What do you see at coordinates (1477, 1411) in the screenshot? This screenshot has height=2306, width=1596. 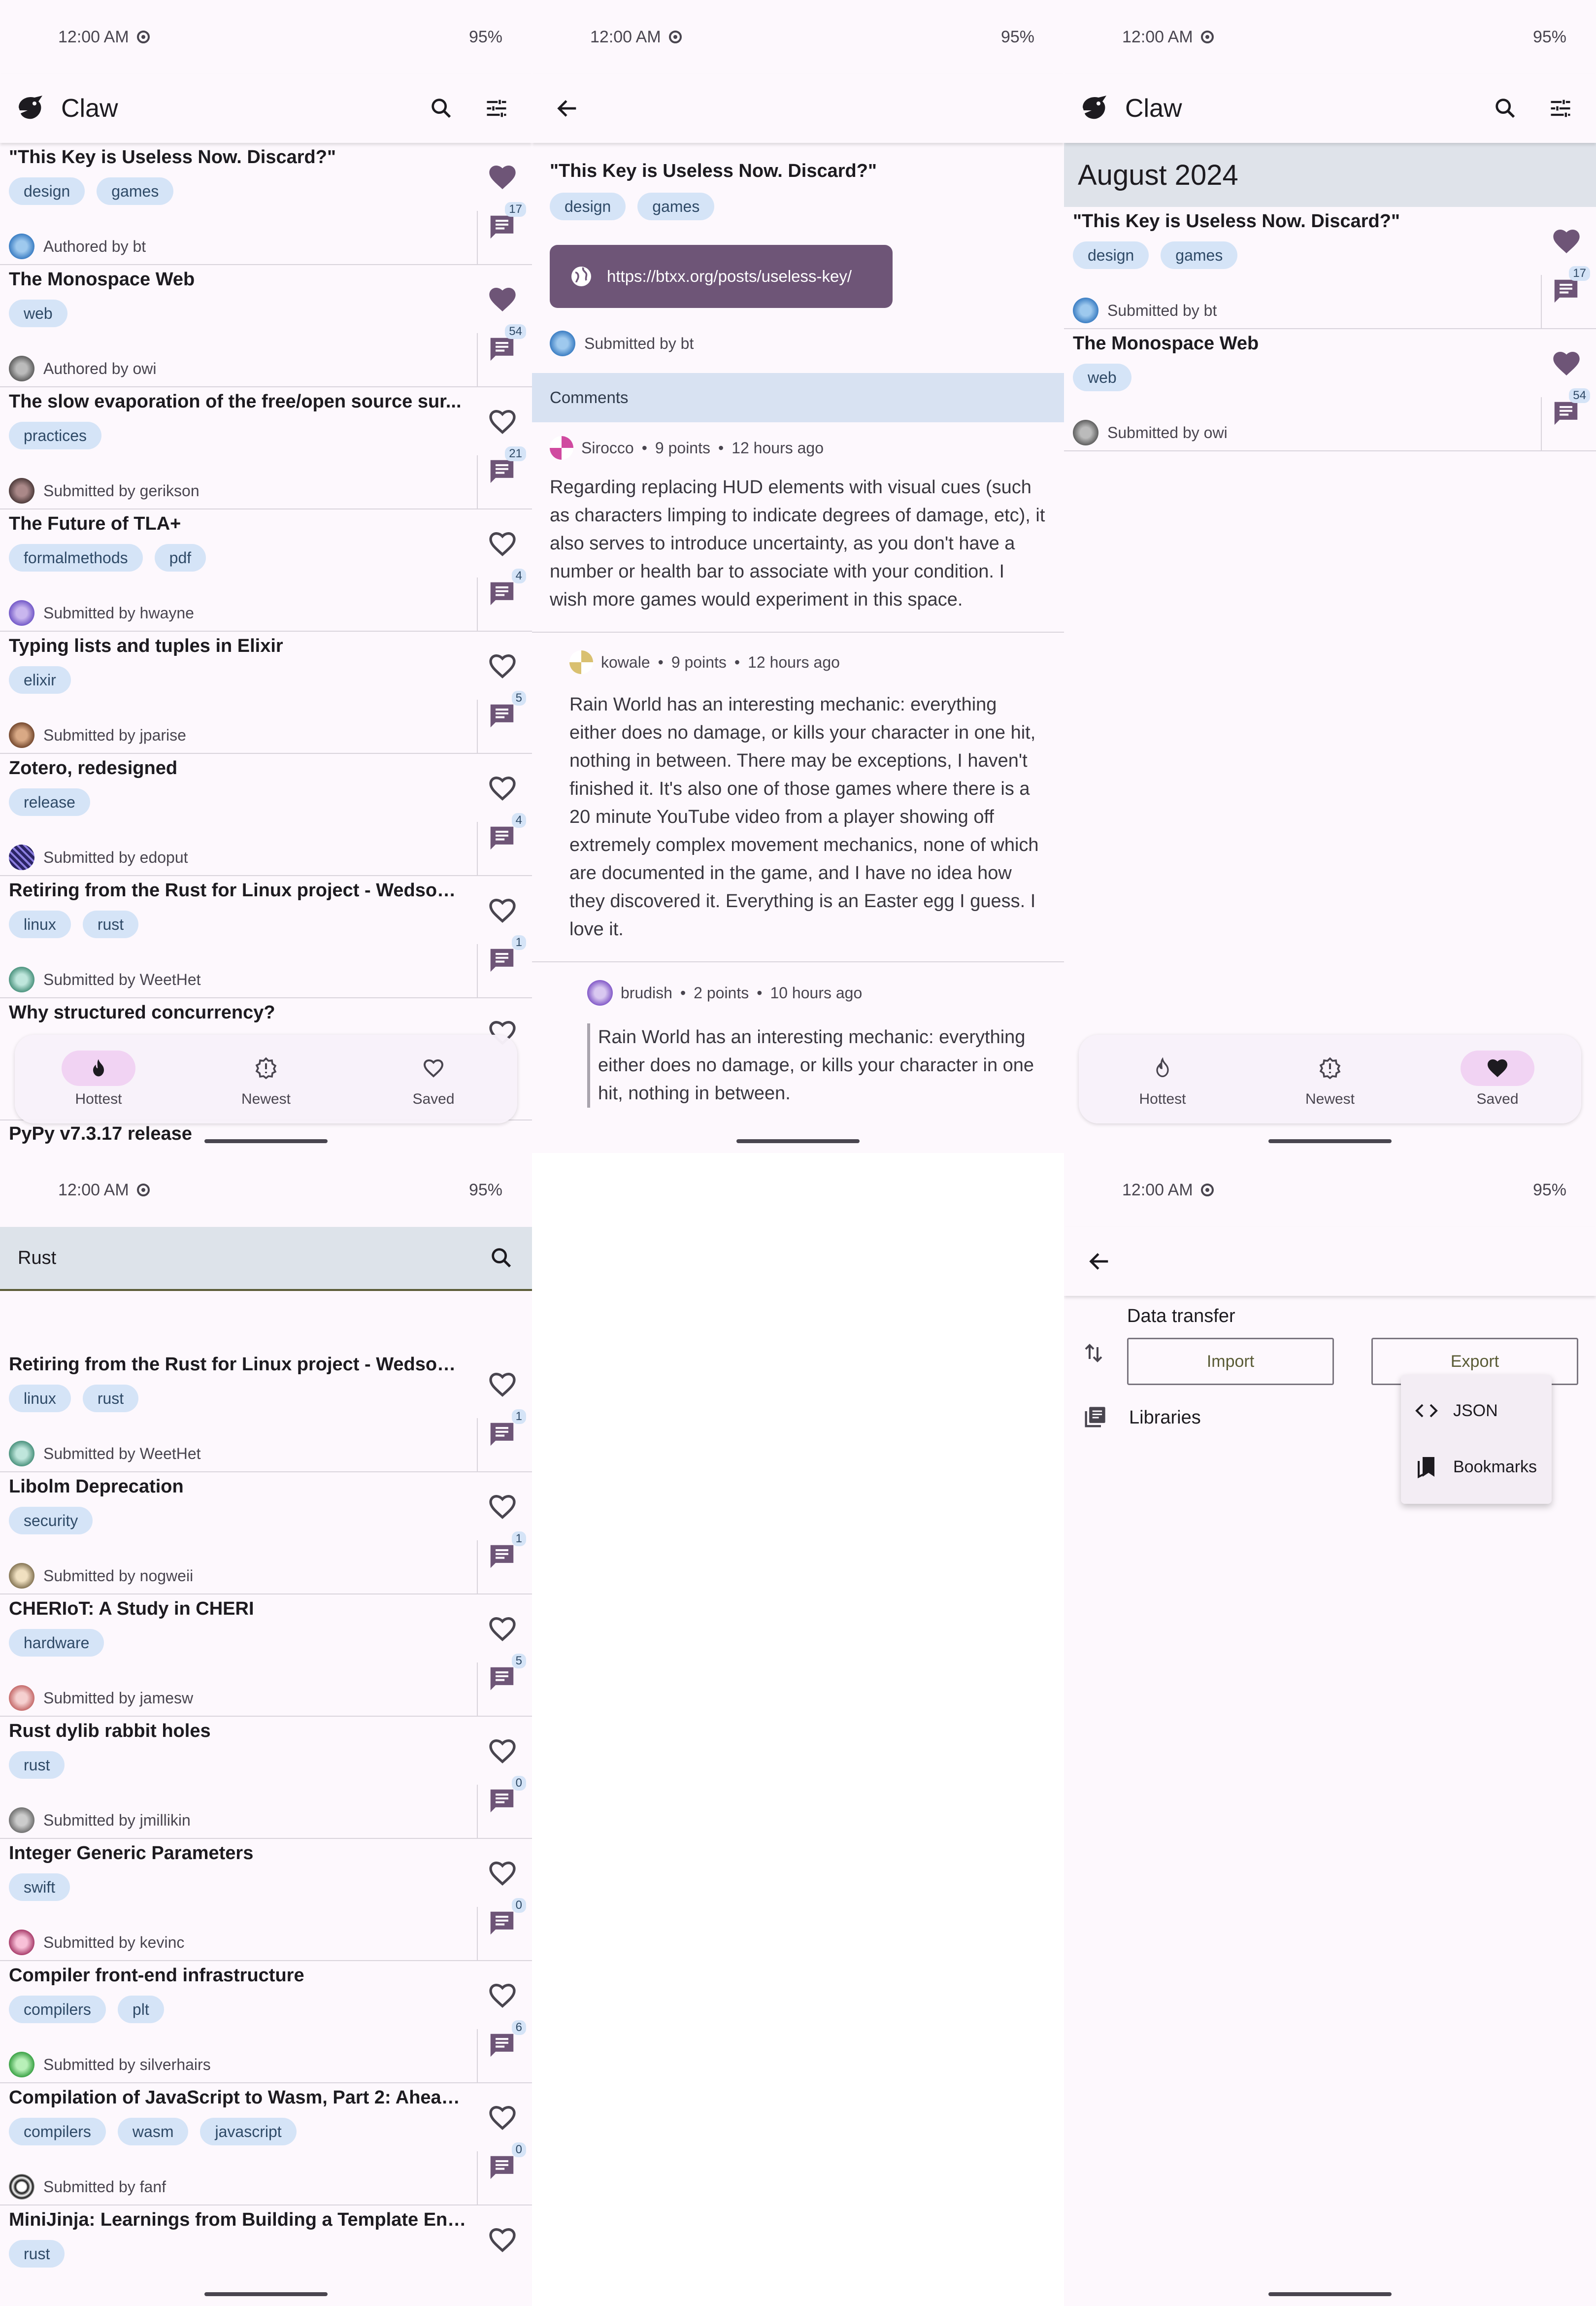 I see `menu-item-json: JSON` at bounding box center [1477, 1411].